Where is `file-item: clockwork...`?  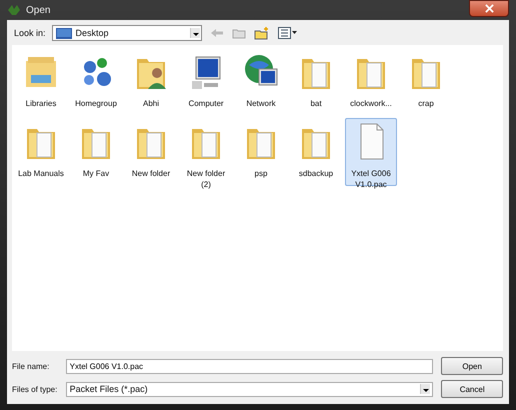 file-item: clockwork... is located at coordinates (371, 82).